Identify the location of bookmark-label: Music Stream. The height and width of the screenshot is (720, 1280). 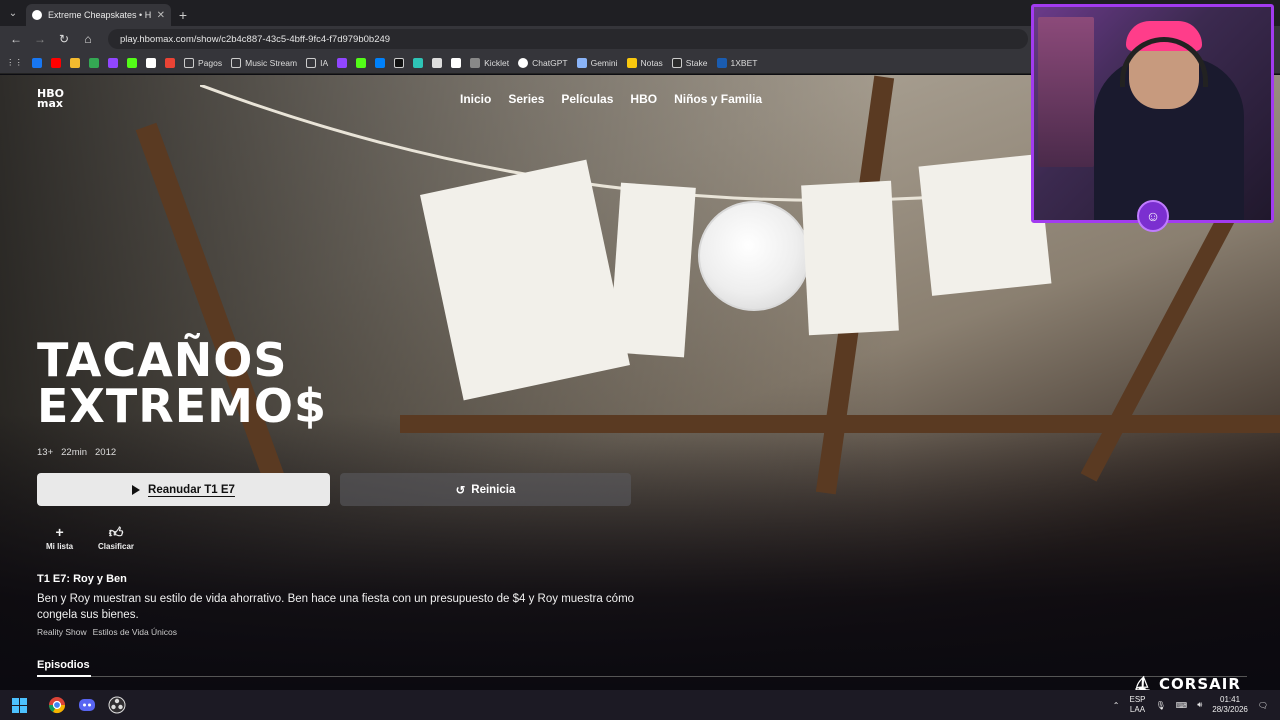
(271, 62).